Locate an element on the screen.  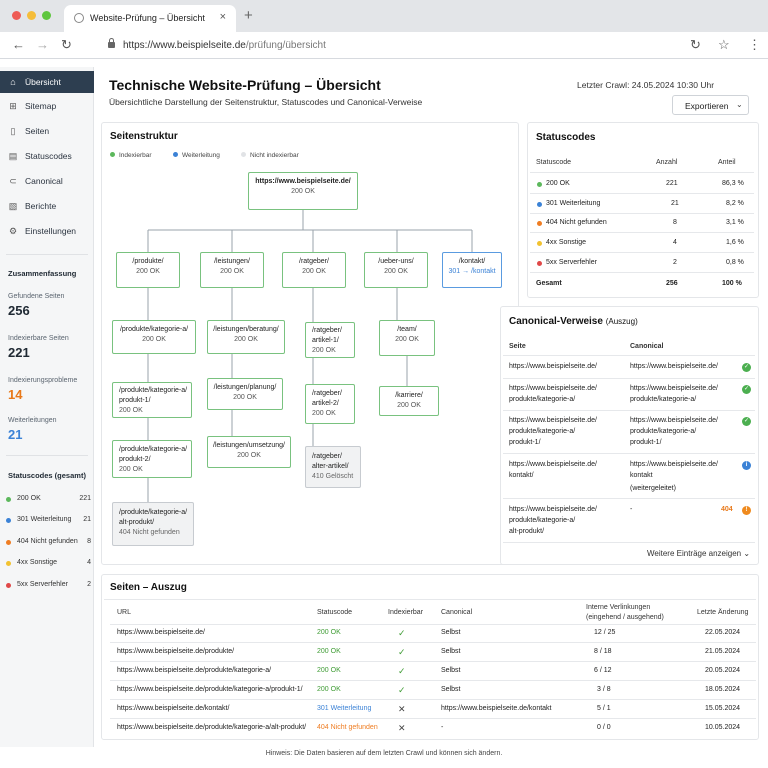
total-count: 256 is located at coordinates (672, 283).